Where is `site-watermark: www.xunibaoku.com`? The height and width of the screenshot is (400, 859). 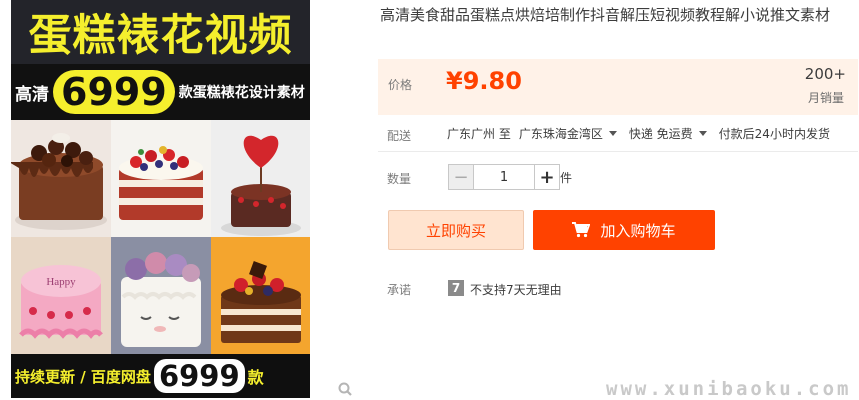 site-watermark: www.xunibaoku.com is located at coordinates (729, 389).